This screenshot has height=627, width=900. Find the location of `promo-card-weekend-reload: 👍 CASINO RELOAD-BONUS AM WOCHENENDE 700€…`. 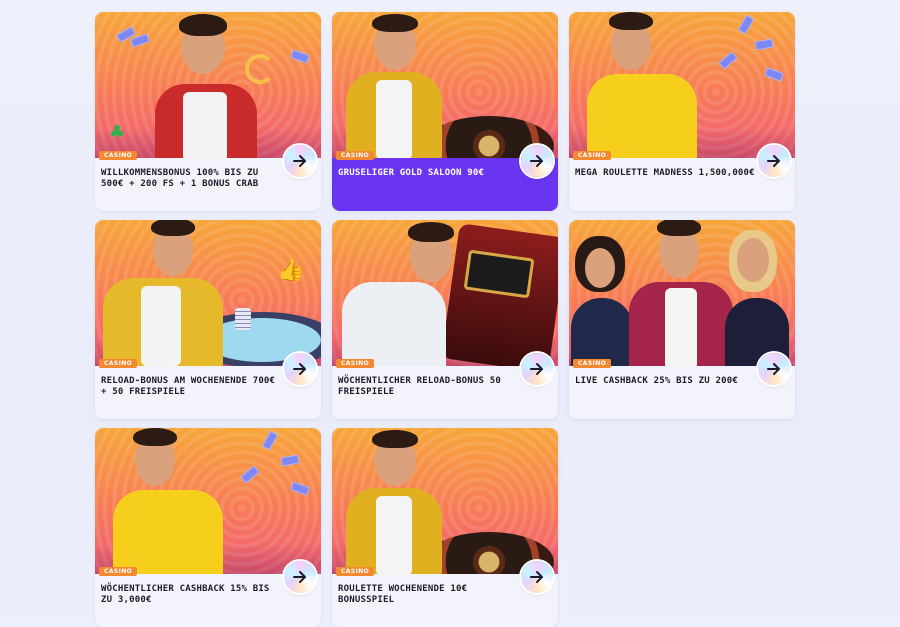

promo-card-weekend-reload: 👍 CASINO RELOAD-BONUS AM WOCHENENDE 700€… is located at coordinates (208, 319).